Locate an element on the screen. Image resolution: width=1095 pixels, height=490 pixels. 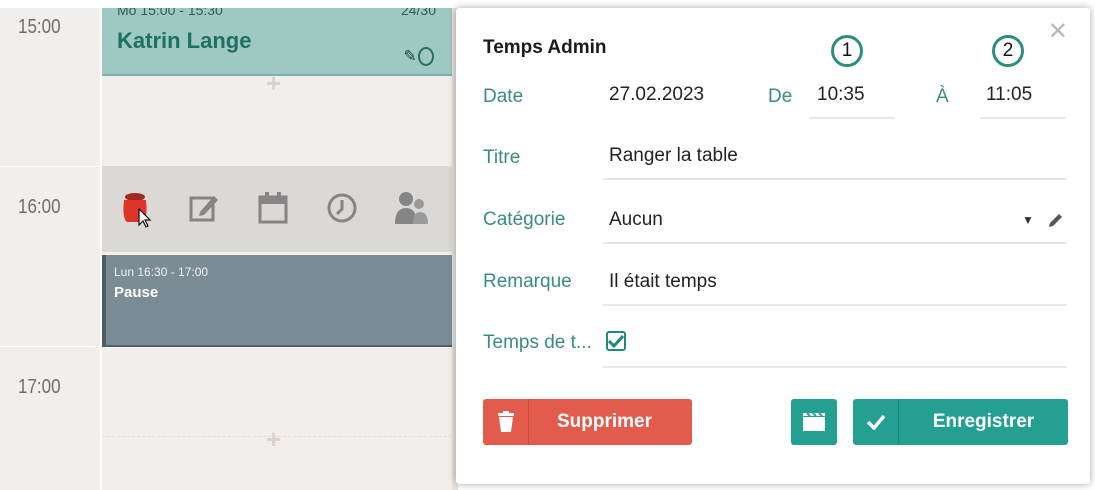
edit-icon is located at coordinates (204, 208).